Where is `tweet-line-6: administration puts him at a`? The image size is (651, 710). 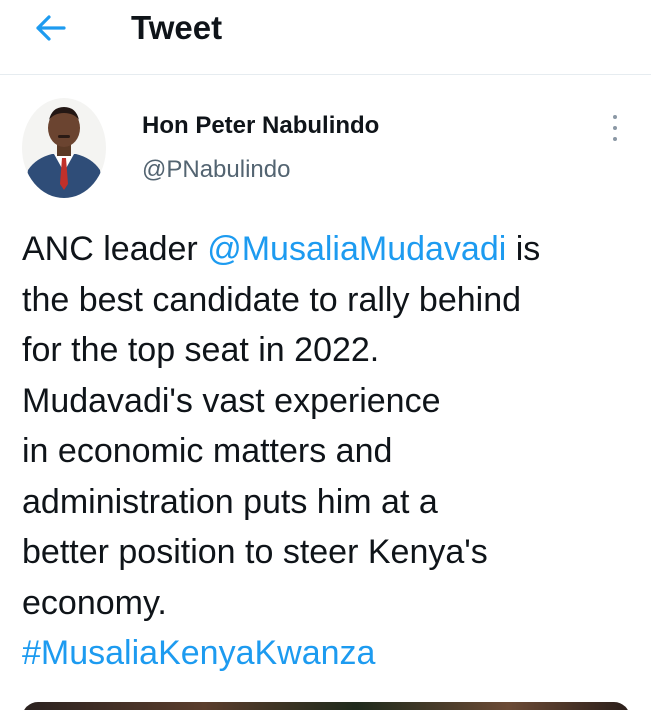
tweet-line-6: administration puts him at a is located at coordinates (230, 501).